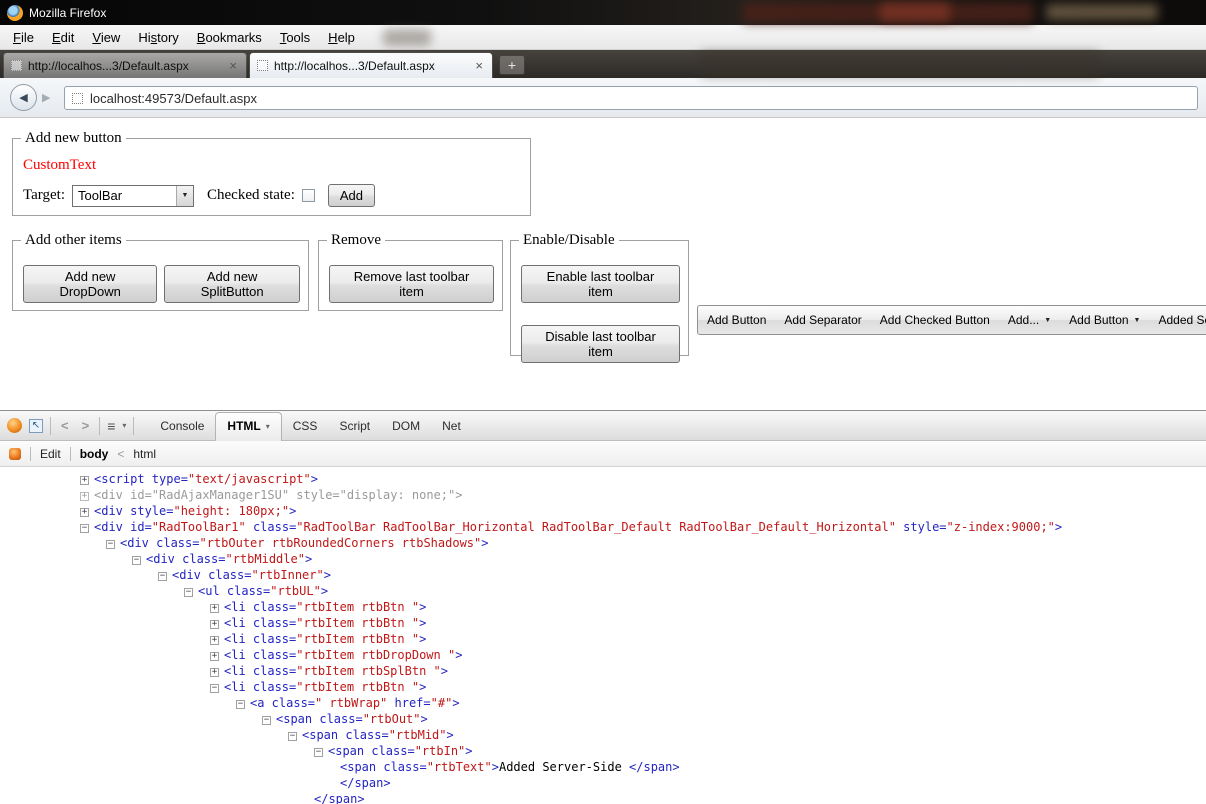 This screenshot has height=804, width=1206. Describe the element at coordinates (173, 98) in the screenshot. I see `url-text: localhost:49573/Default.aspx` at that location.